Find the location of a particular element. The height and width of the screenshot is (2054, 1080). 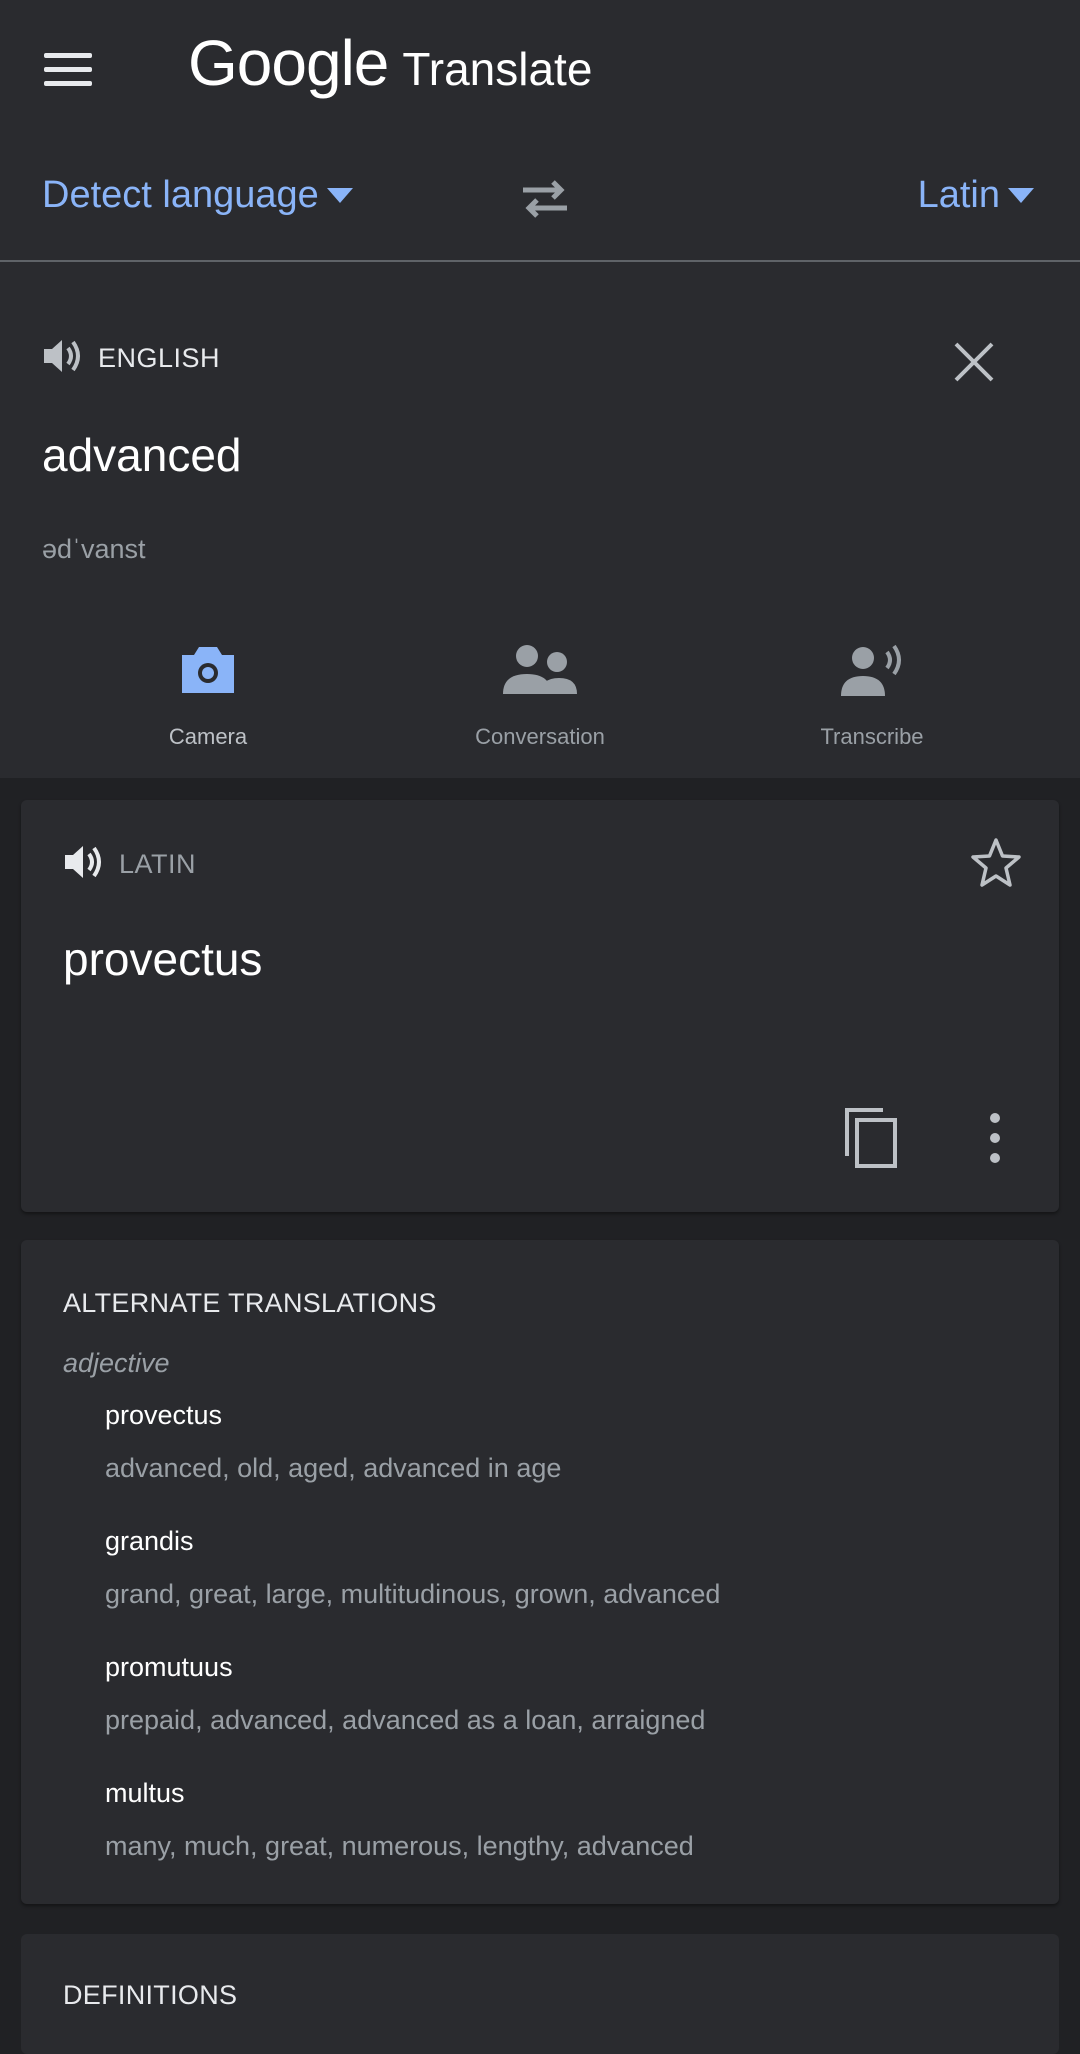

copy-icon is located at coordinates (871, 1138).